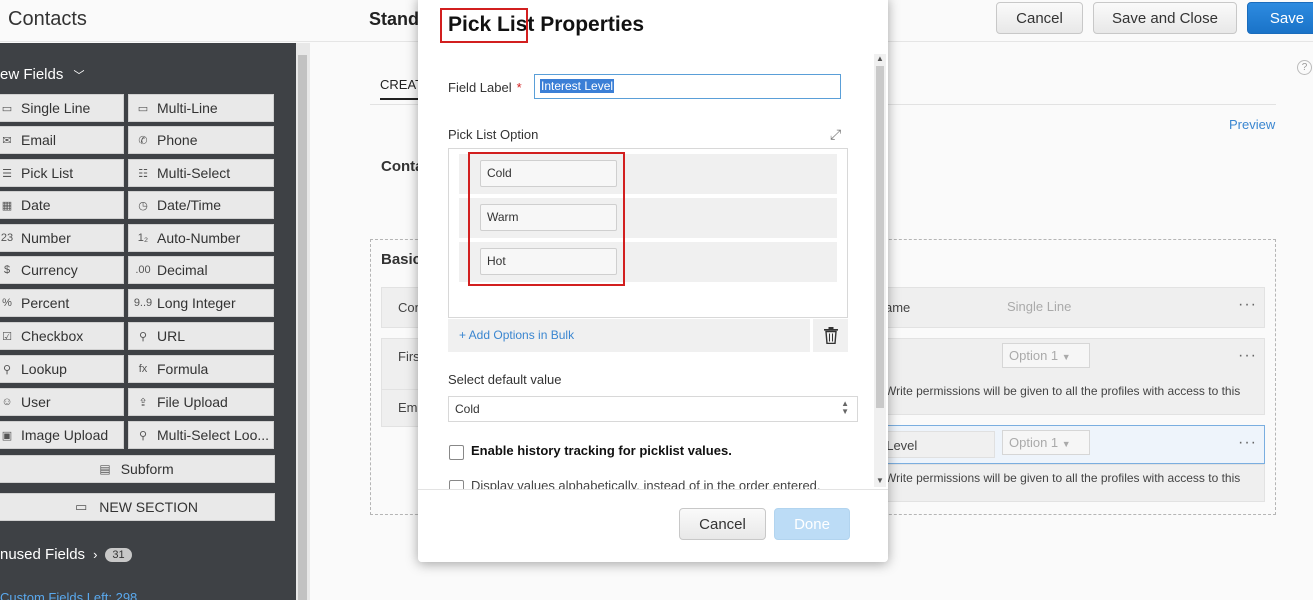  I want to click on dialog-done-button: Done, so click(812, 524).